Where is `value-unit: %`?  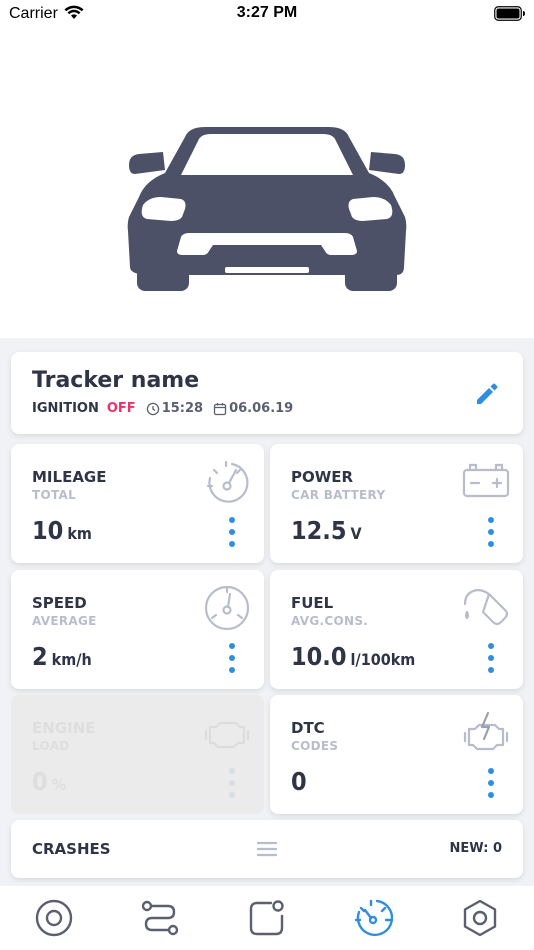 value-unit: % is located at coordinates (59, 784).